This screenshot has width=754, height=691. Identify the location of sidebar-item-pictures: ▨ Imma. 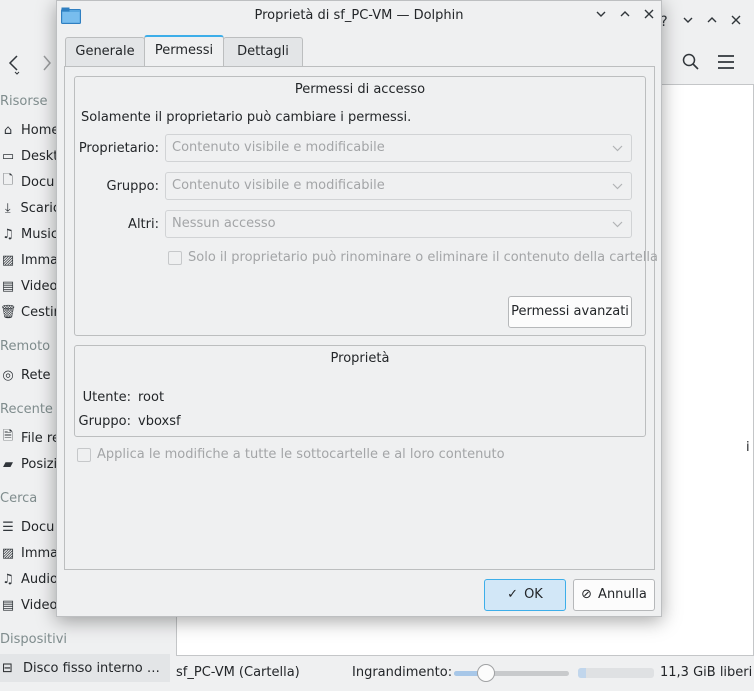
(30, 260).